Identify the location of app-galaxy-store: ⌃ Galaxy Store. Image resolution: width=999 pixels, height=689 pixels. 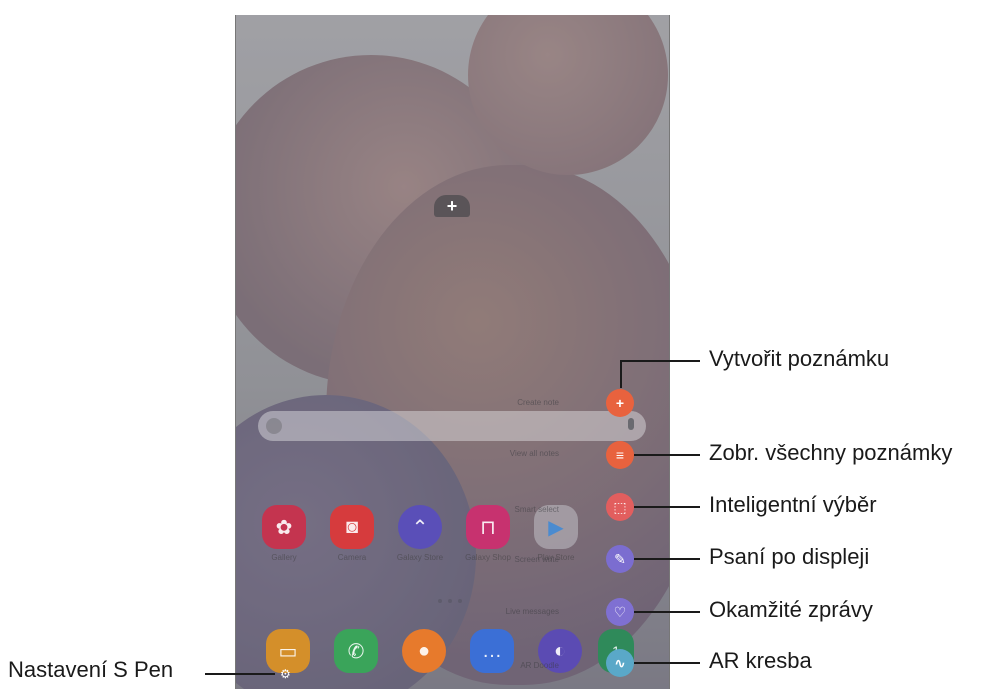
(420, 533).